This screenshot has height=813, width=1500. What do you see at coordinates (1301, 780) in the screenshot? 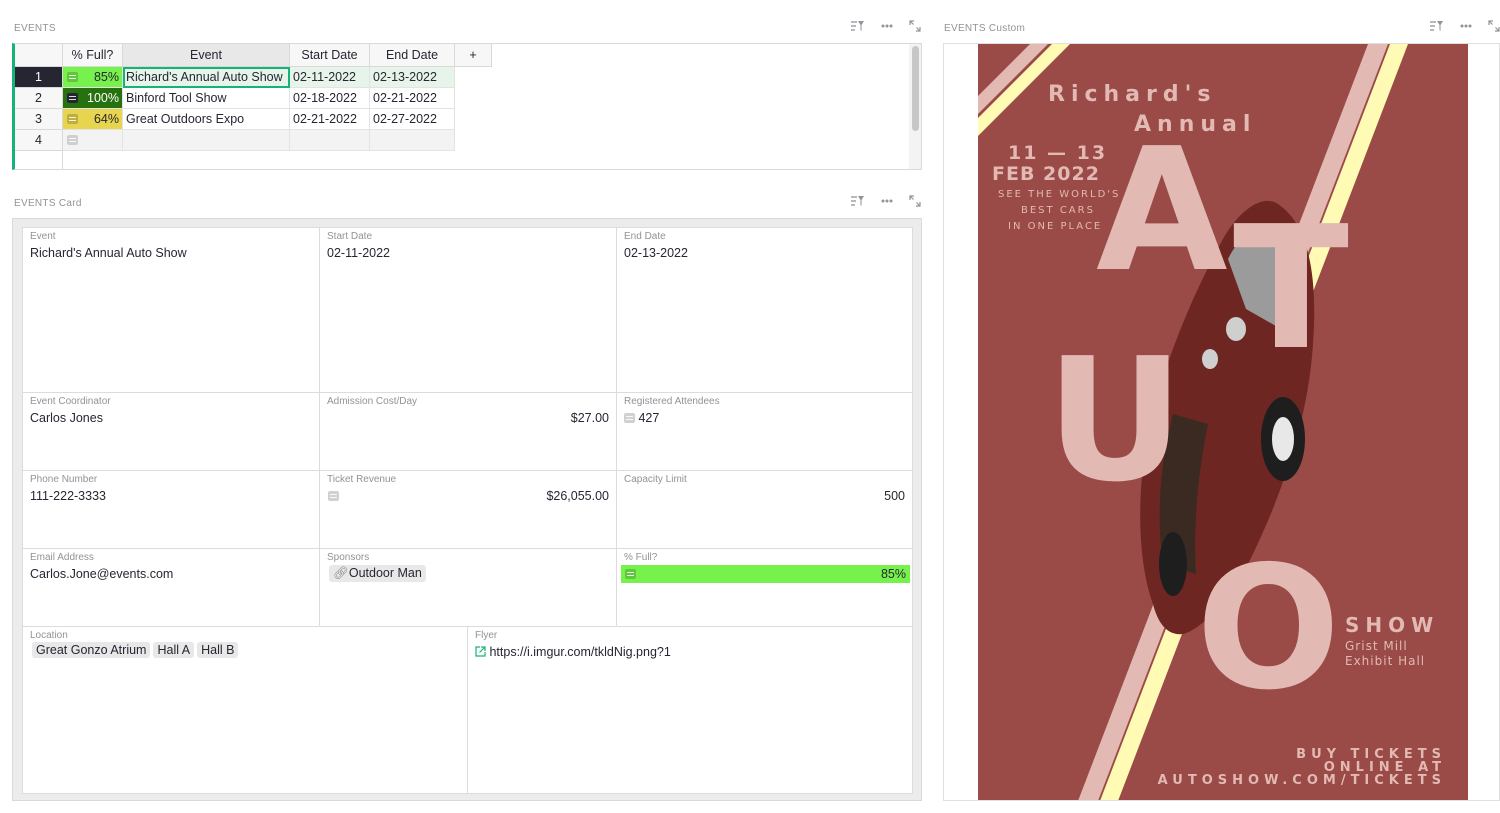
I see `poster-cta-3: AUTOSHOW.COM/TICKETS` at bounding box center [1301, 780].